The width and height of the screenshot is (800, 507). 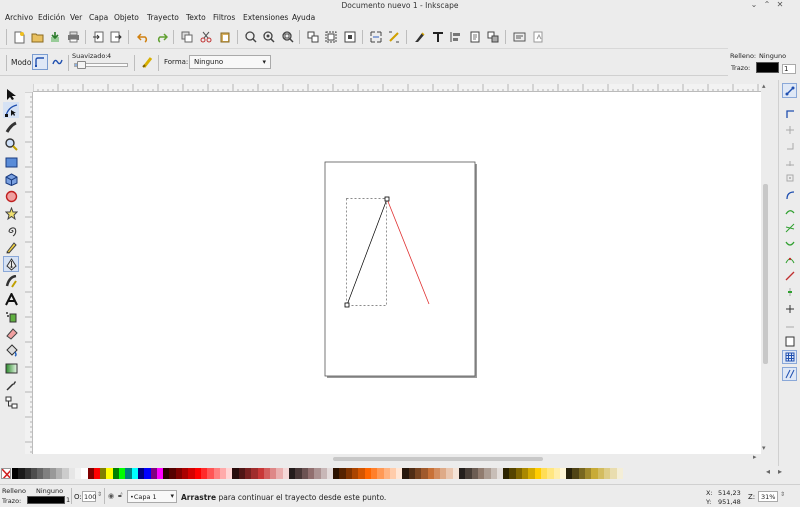 I want to click on print-icon, so click(x=73, y=37).